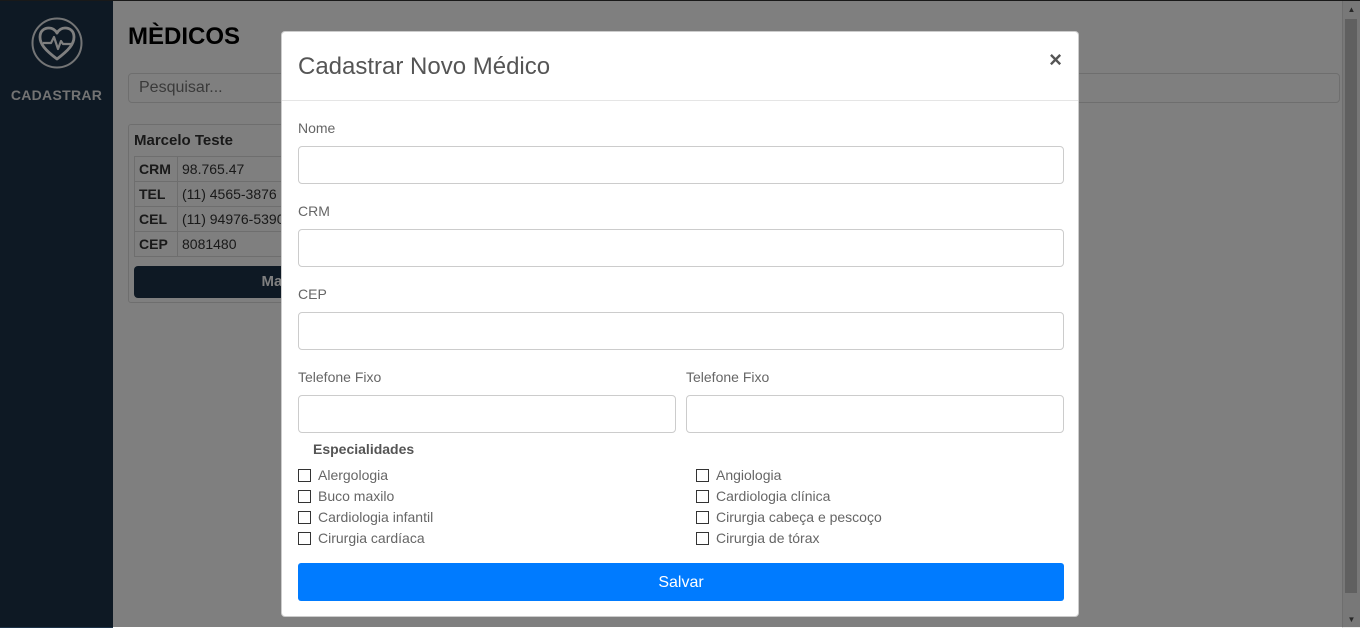 The height and width of the screenshot is (628, 1360). I want to click on especialidades-label: Especialidades, so click(364, 449).